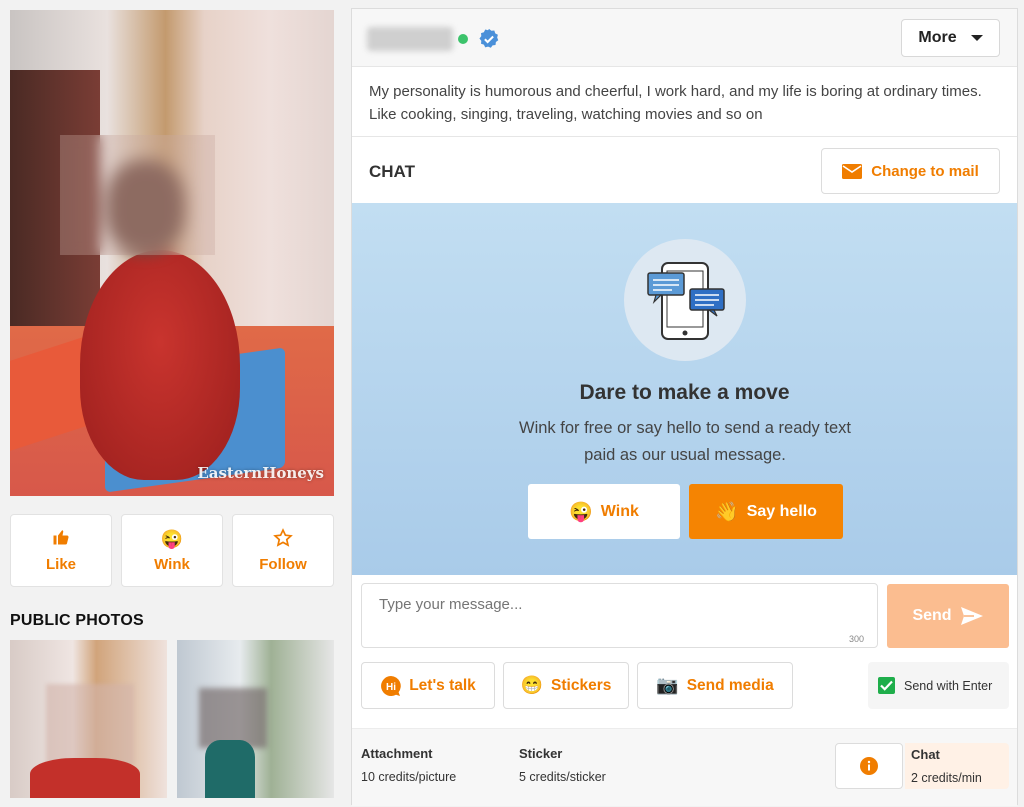 The image size is (1024, 807). I want to click on star-icon, so click(283, 539).